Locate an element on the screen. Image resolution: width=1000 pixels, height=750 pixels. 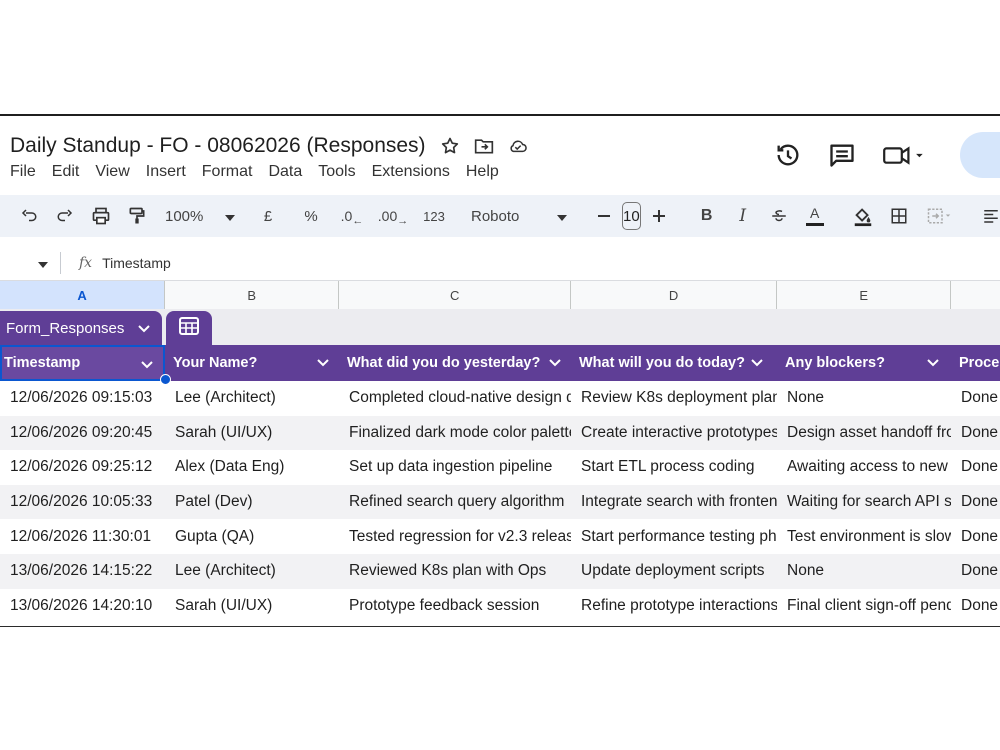
column-header-e: E is located at coordinates (864, 295).